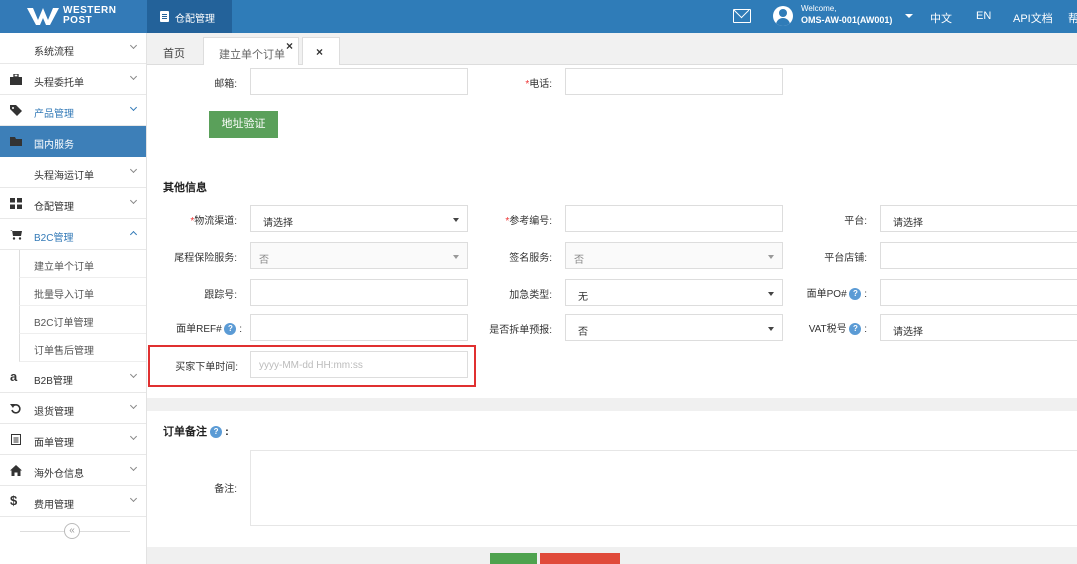 The image size is (1077, 564). I want to click on tab-create-order: 建立单个订单 ×, so click(251, 51).